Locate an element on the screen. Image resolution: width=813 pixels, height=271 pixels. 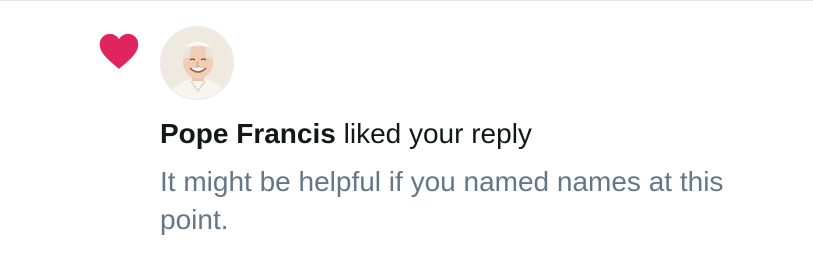
heart-icon is located at coordinates (119, 51).